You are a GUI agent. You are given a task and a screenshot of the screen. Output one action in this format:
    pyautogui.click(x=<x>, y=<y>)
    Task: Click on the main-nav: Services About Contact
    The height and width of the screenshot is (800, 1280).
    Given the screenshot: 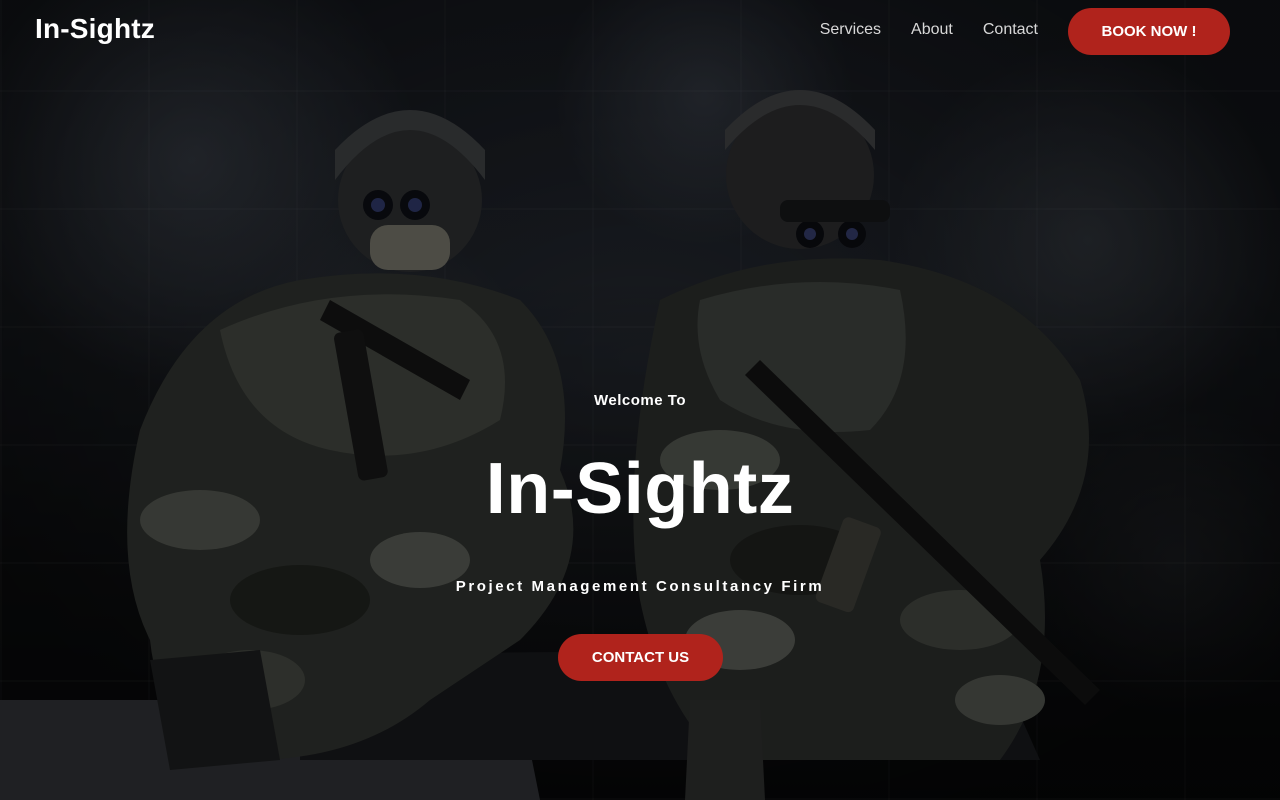 What is the action you would take?
    pyautogui.click(x=929, y=30)
    